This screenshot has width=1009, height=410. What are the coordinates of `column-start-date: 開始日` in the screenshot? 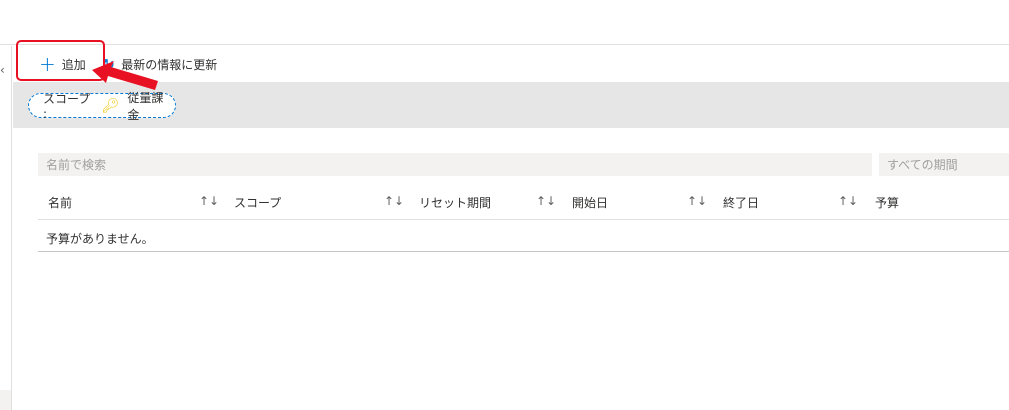 It's located at (590, 202).